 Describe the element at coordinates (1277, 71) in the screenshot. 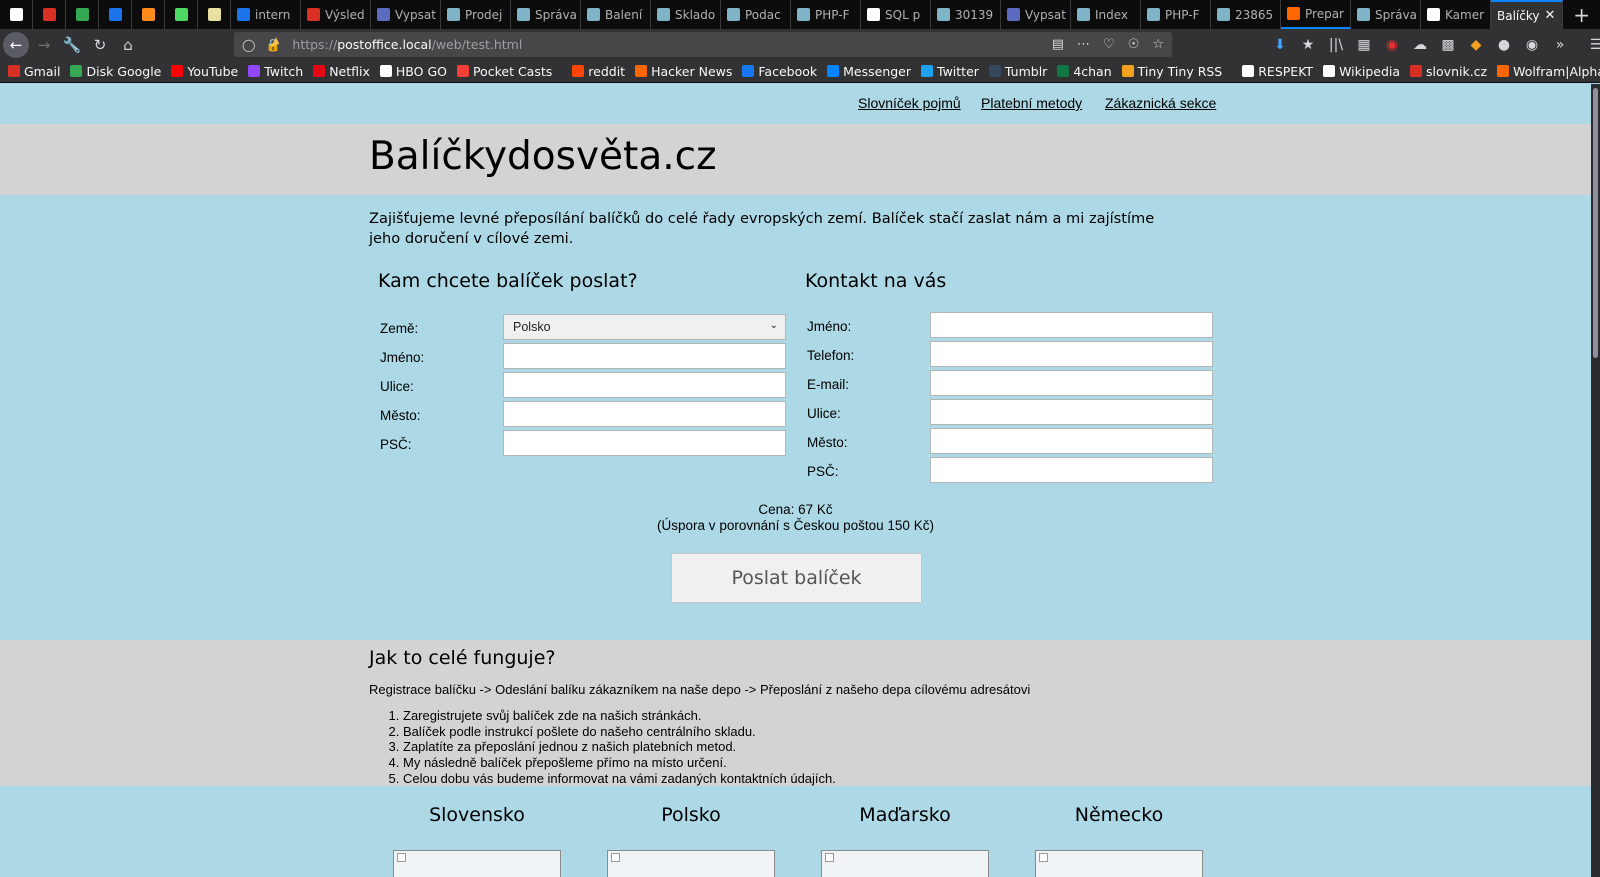

I see `bookmark-item: RESPEKT` at that location.